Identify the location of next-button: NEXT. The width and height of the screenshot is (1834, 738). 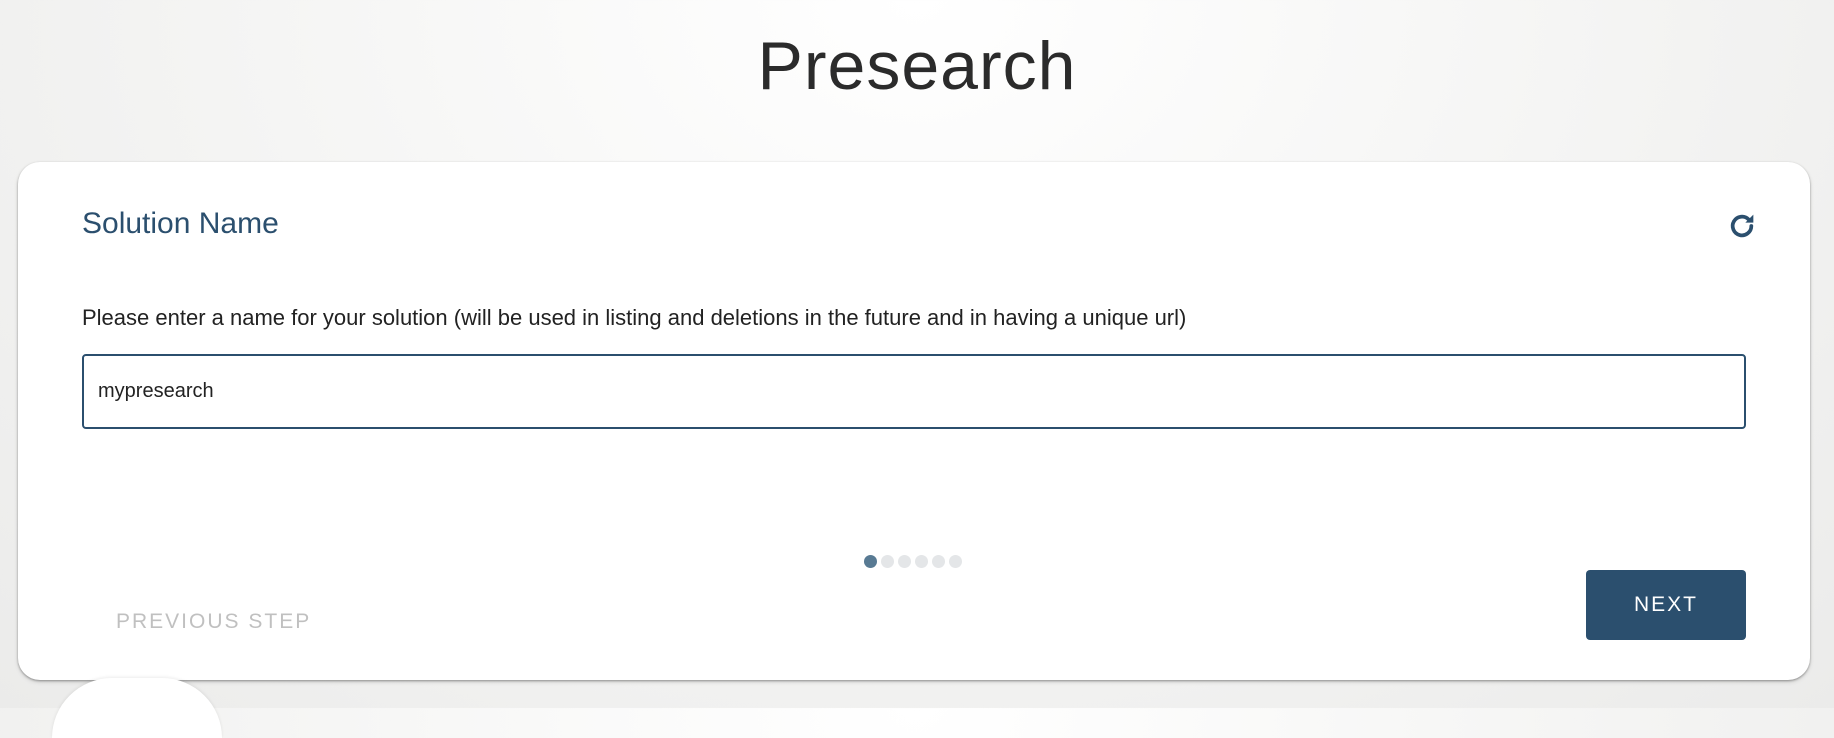
(1666, 605).